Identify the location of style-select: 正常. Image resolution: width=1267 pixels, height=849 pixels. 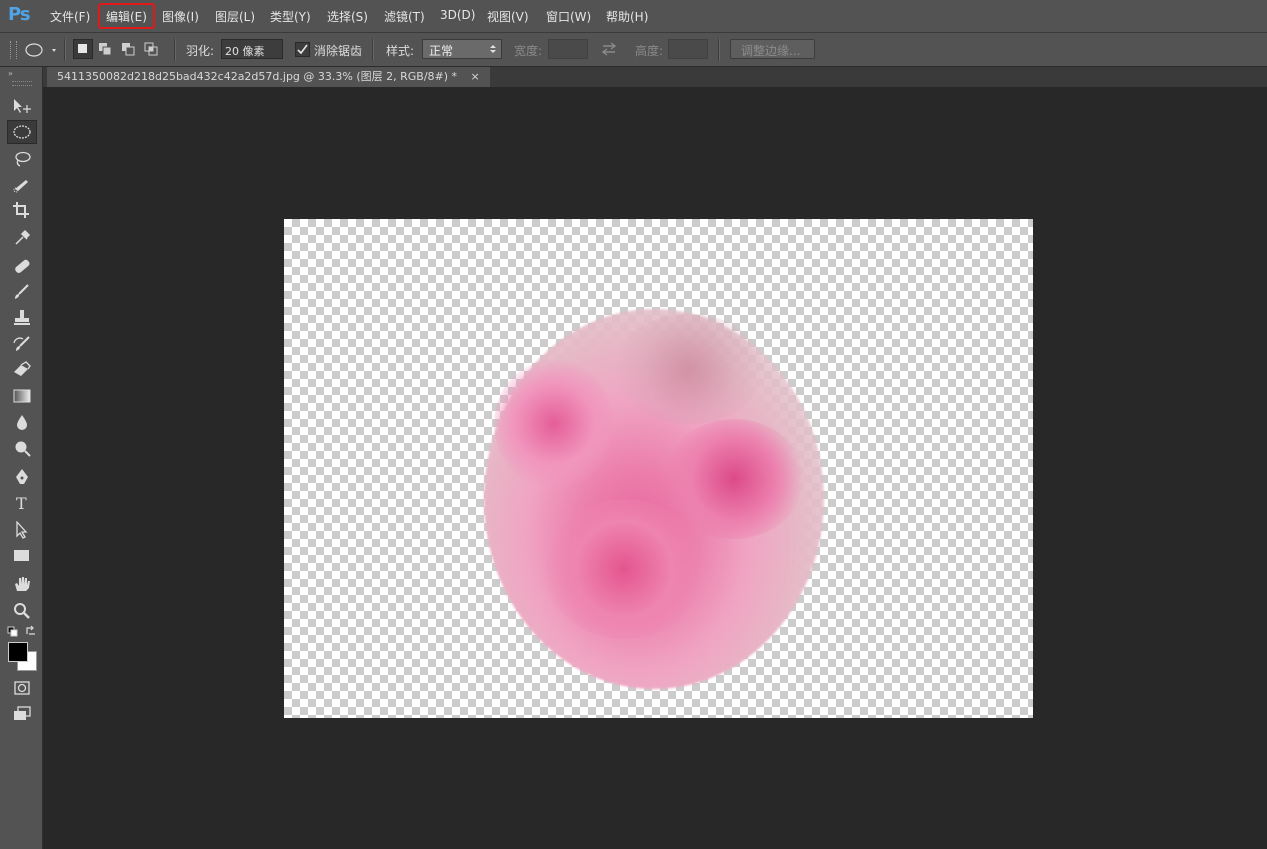
(462, 49).